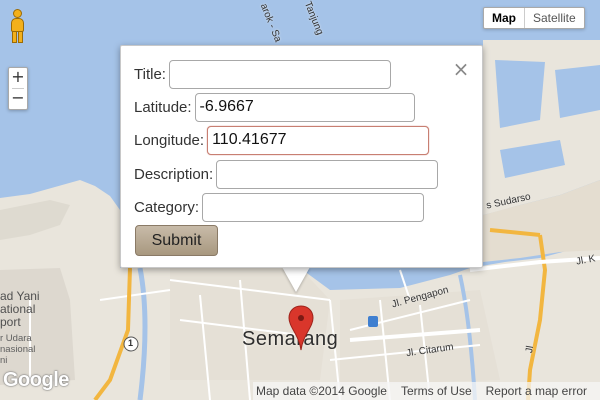 The width and height of the screenshot is (600, 400). I want to click on longitude-label: Longitude:, so click(169, 140).